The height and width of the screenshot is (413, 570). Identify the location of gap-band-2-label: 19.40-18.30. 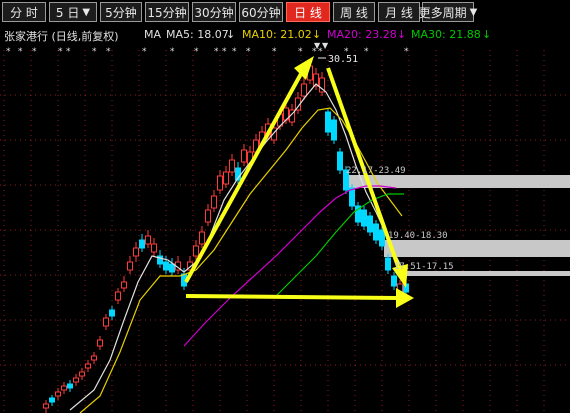
(418, 236).